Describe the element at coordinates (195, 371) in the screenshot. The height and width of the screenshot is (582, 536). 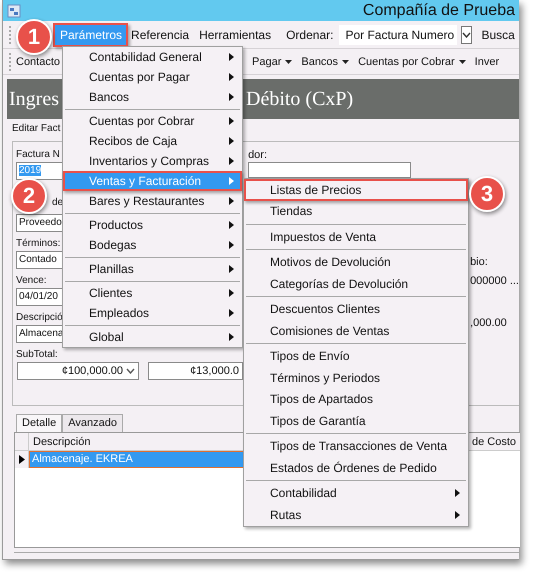
I see `amount-field: ¢13,000.0` at that location.